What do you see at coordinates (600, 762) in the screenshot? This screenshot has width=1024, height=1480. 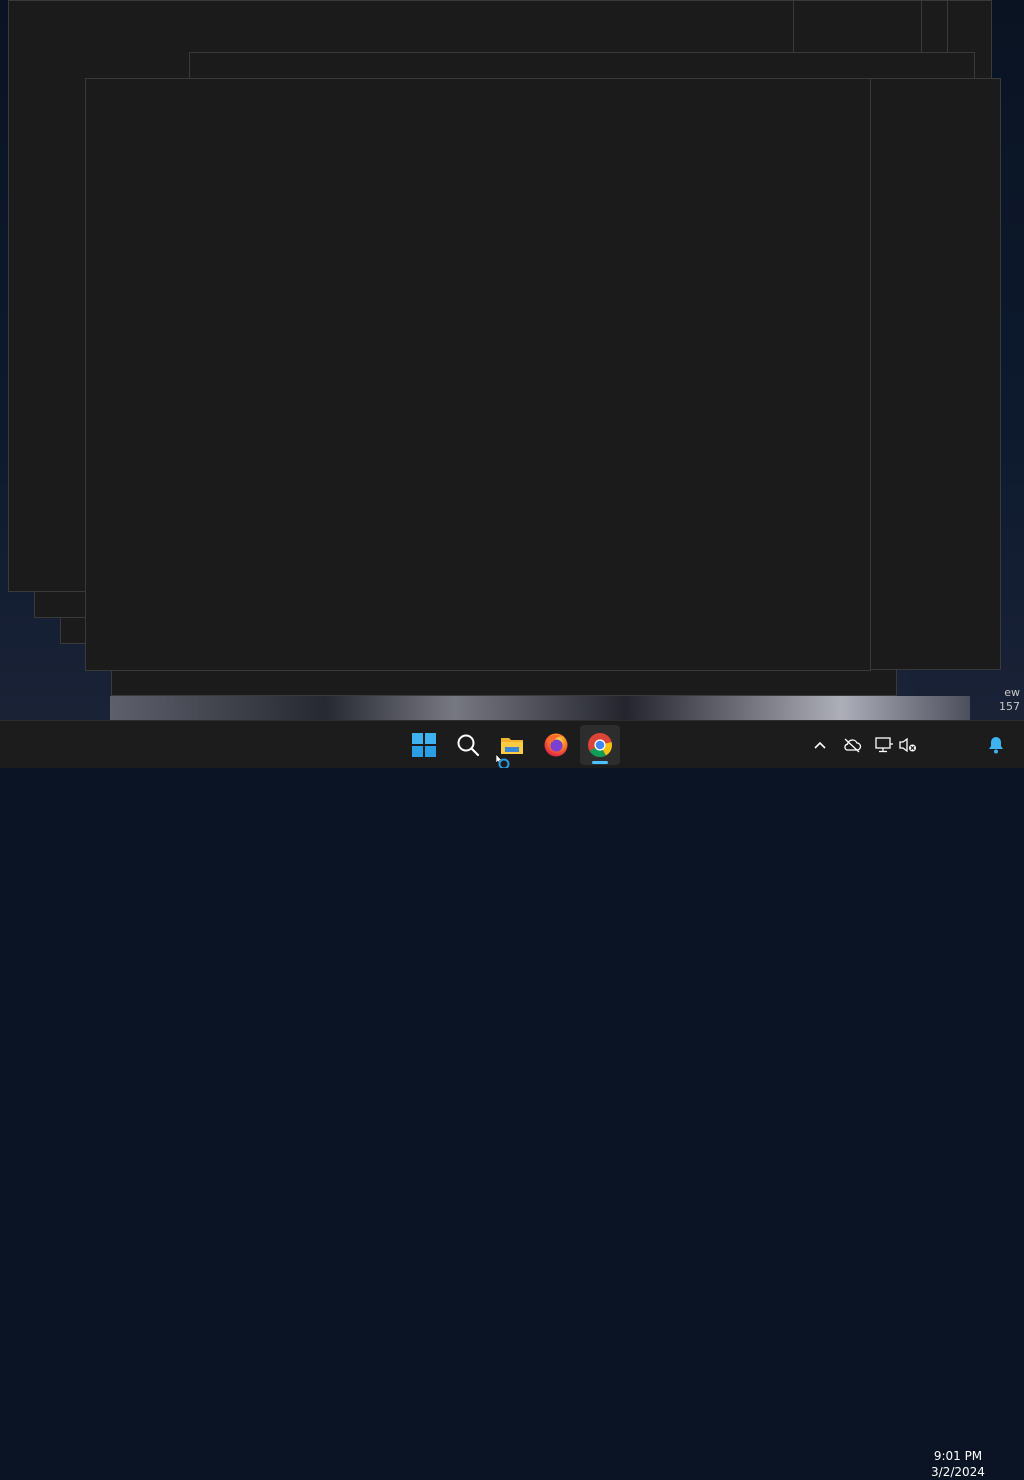 I see `active-app-indicator` at bounding box center [600, 762].